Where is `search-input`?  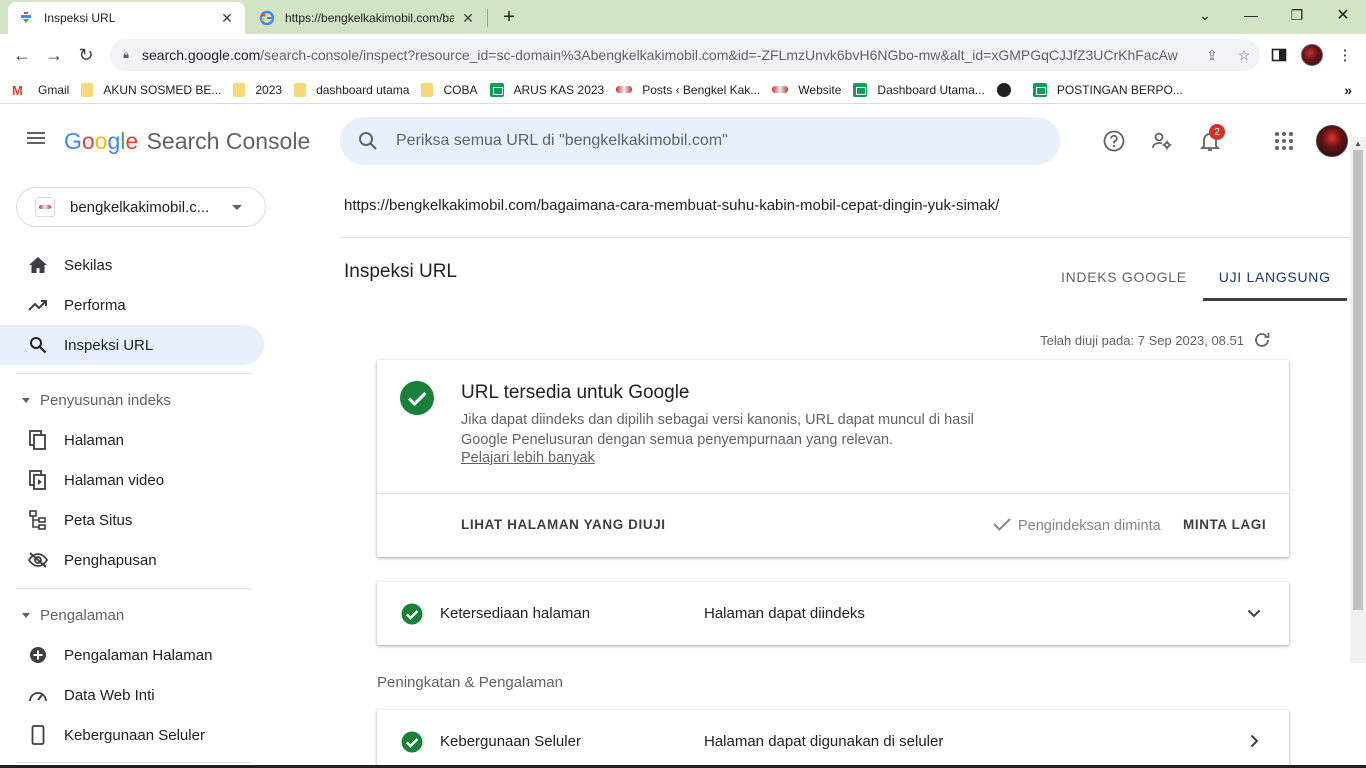
search-input is located at coordinates (728, 141).